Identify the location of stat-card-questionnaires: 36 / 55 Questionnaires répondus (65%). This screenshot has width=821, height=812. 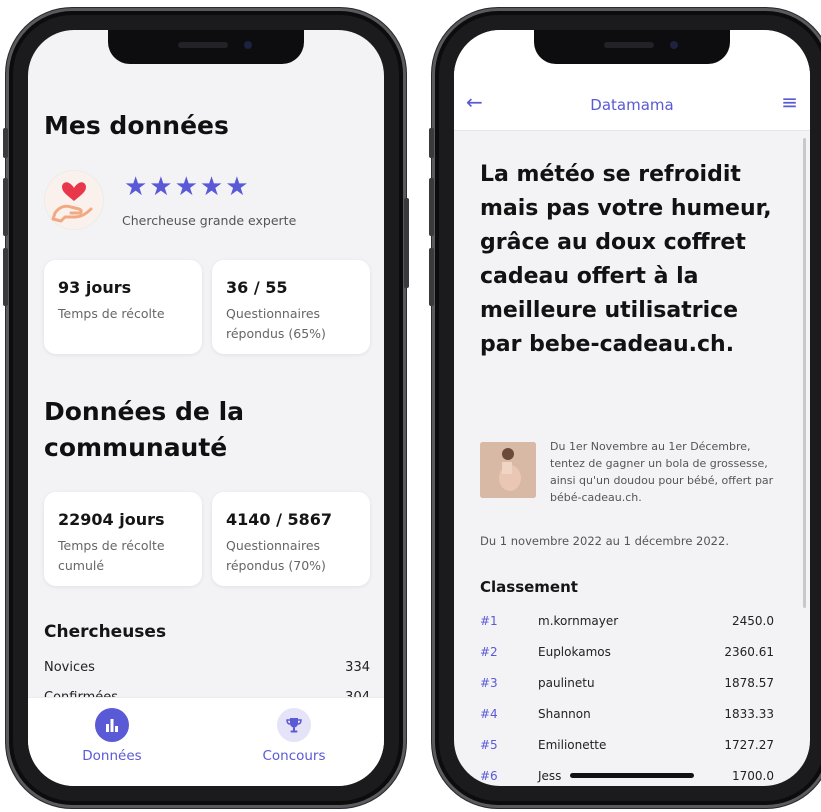
(291, 307).